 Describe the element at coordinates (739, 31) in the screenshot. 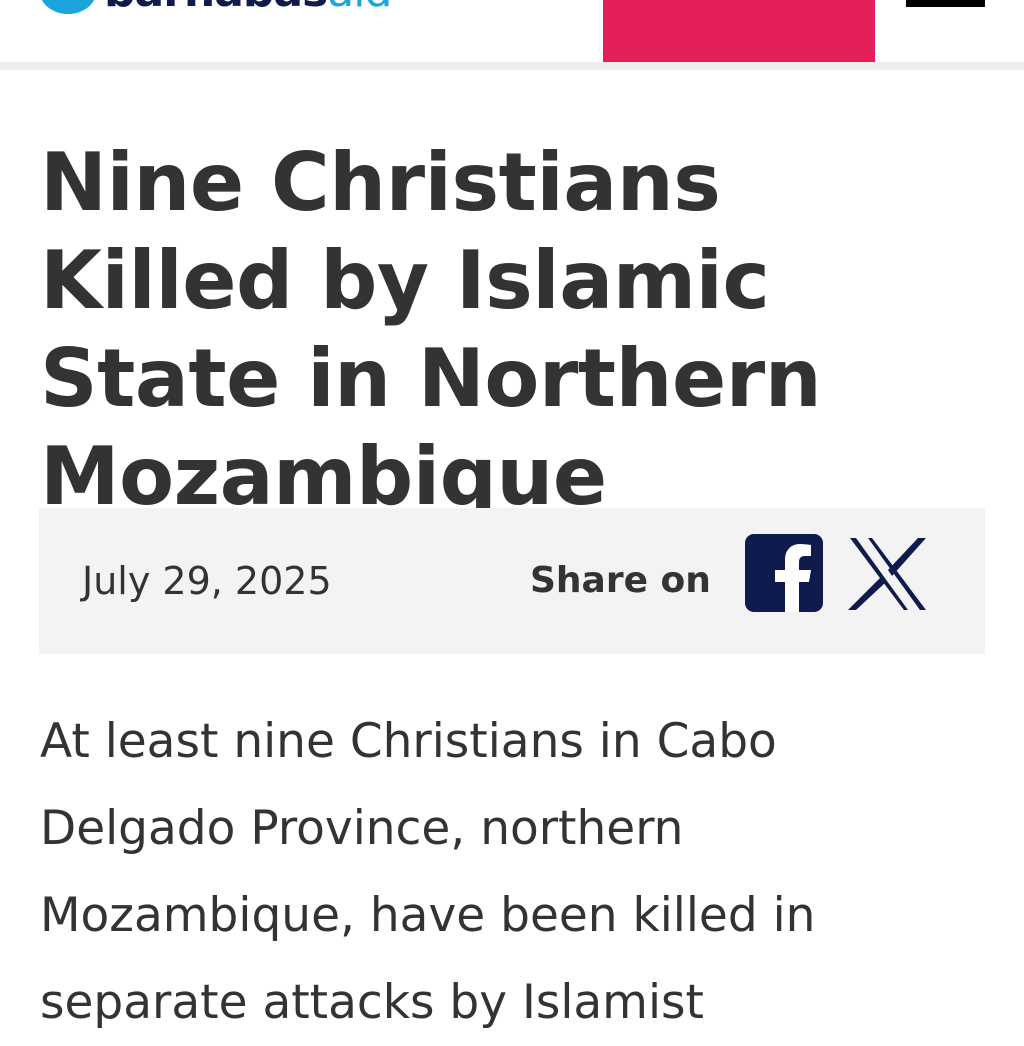

I see `donate-button` at that location.